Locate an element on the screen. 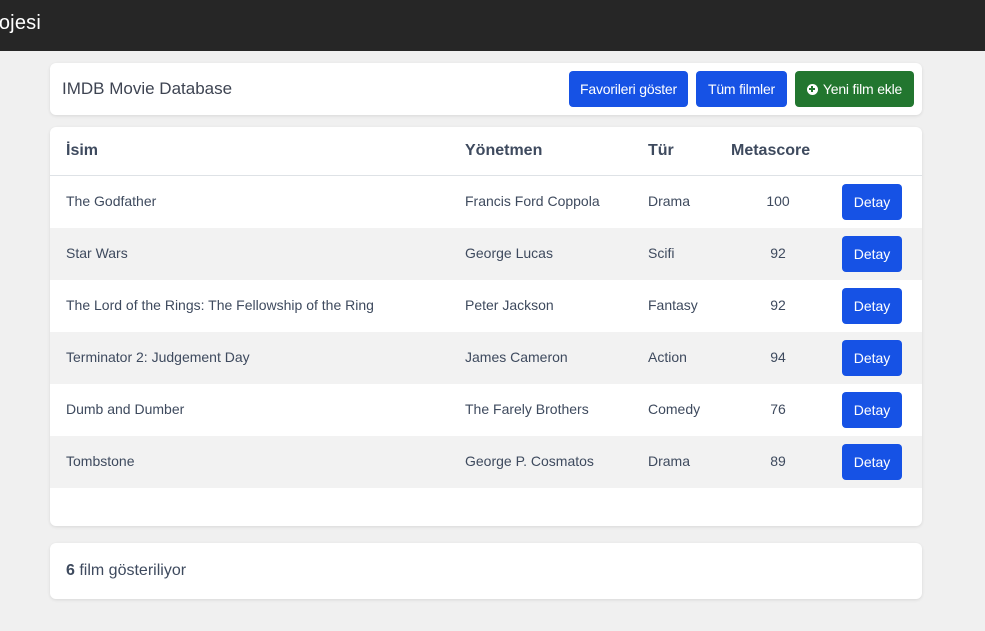 Image resolution: width=985 pixels, height=631 pixels. cell-name: Star Wars is located at coordinates (97, 253).